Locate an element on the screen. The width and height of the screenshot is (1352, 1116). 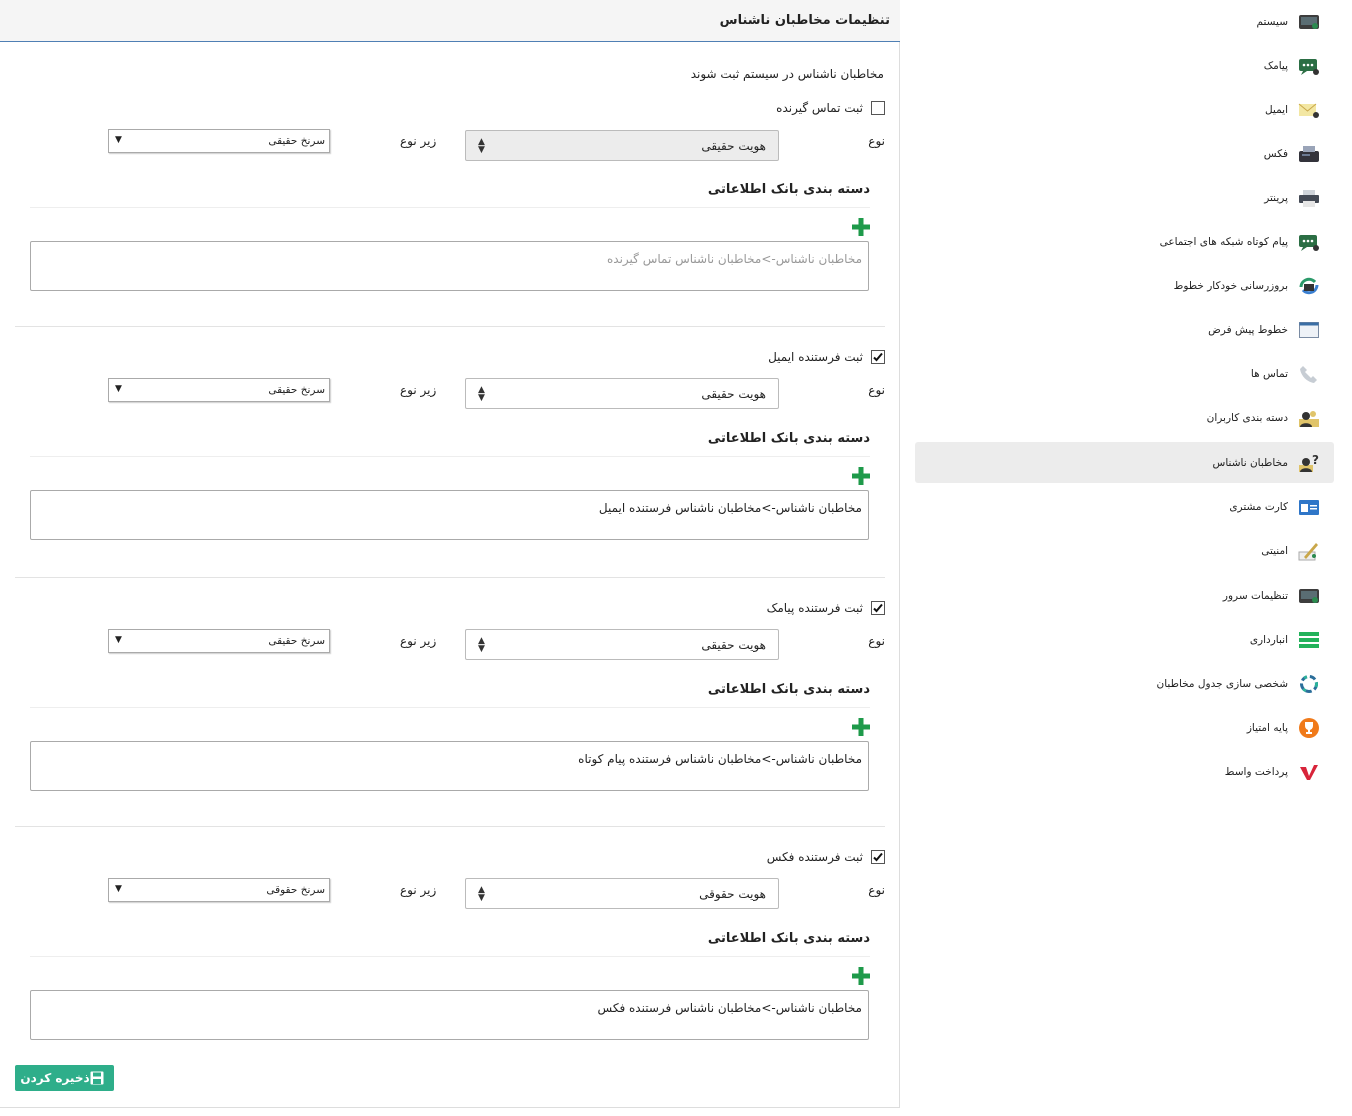
sidebar-item-label: امنیتی is located at coordinates (1274, 550).